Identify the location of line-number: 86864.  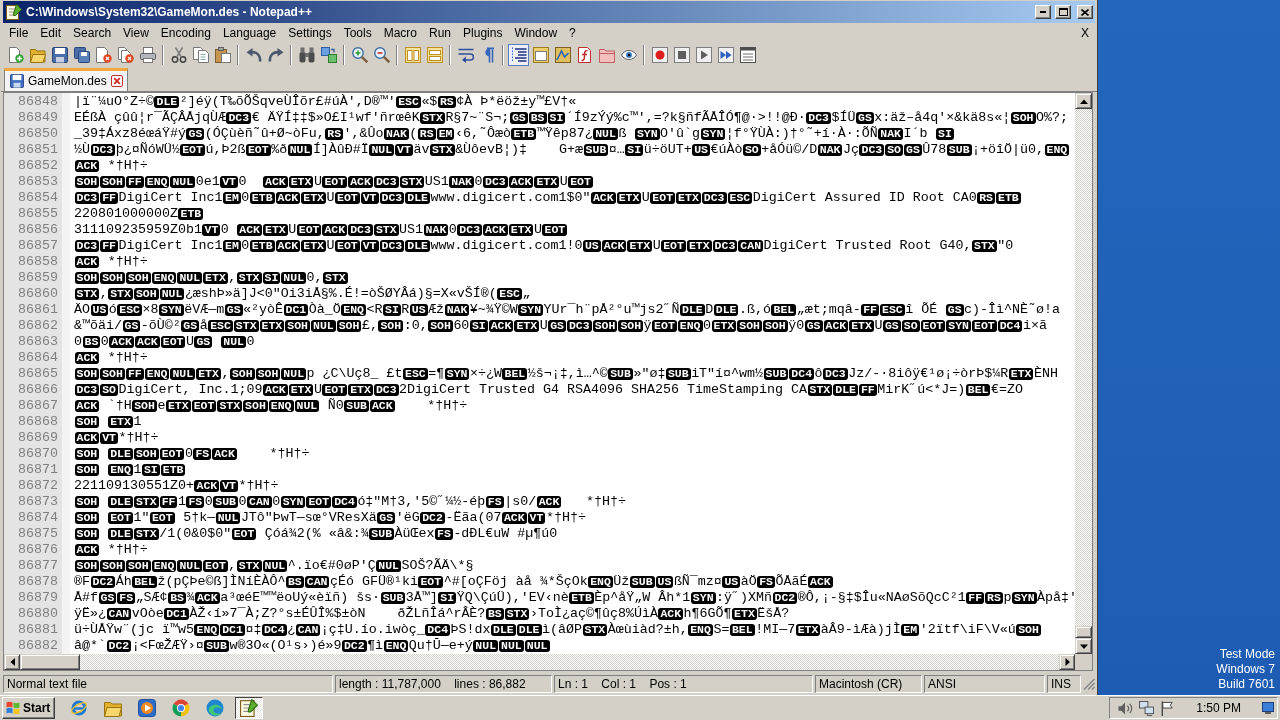
(38, 358).